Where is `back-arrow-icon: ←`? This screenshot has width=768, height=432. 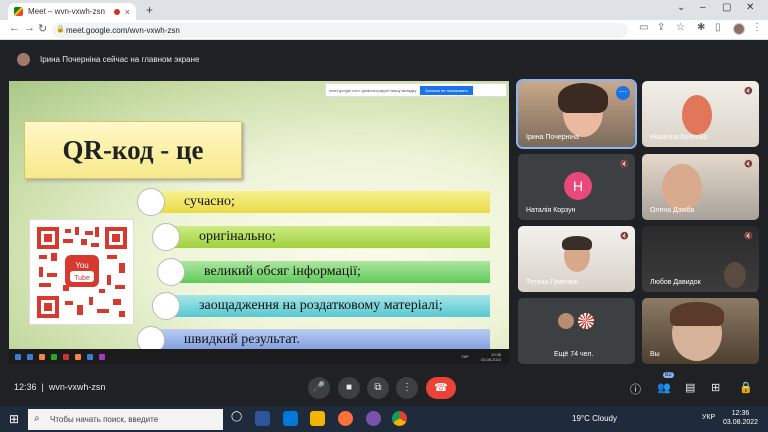 back-arrow-icon: ← is located at coordinates (14, 28).